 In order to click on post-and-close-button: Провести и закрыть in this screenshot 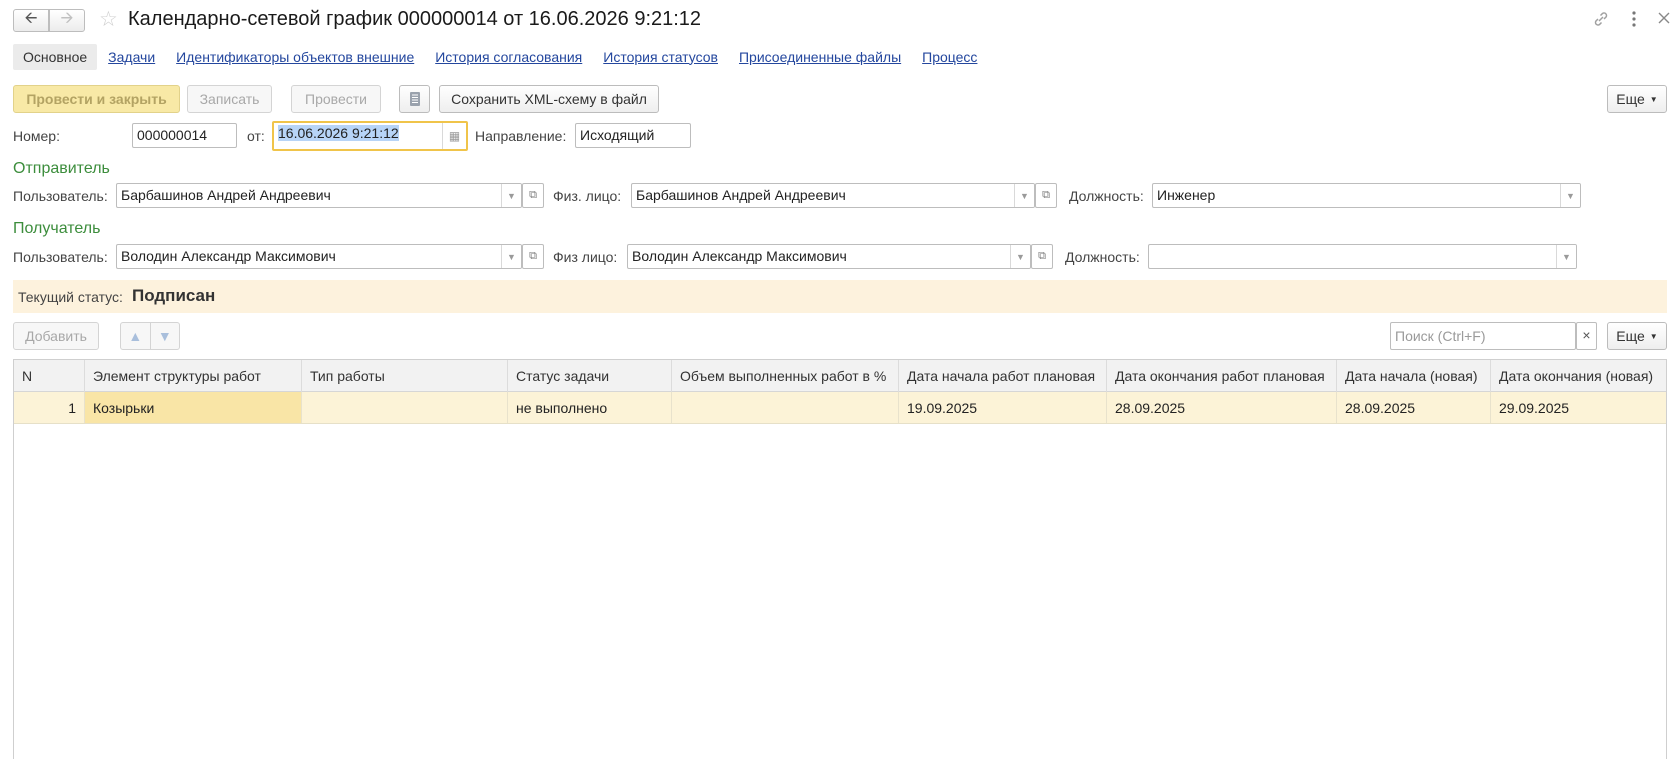, I will do `click(96, 99)`.